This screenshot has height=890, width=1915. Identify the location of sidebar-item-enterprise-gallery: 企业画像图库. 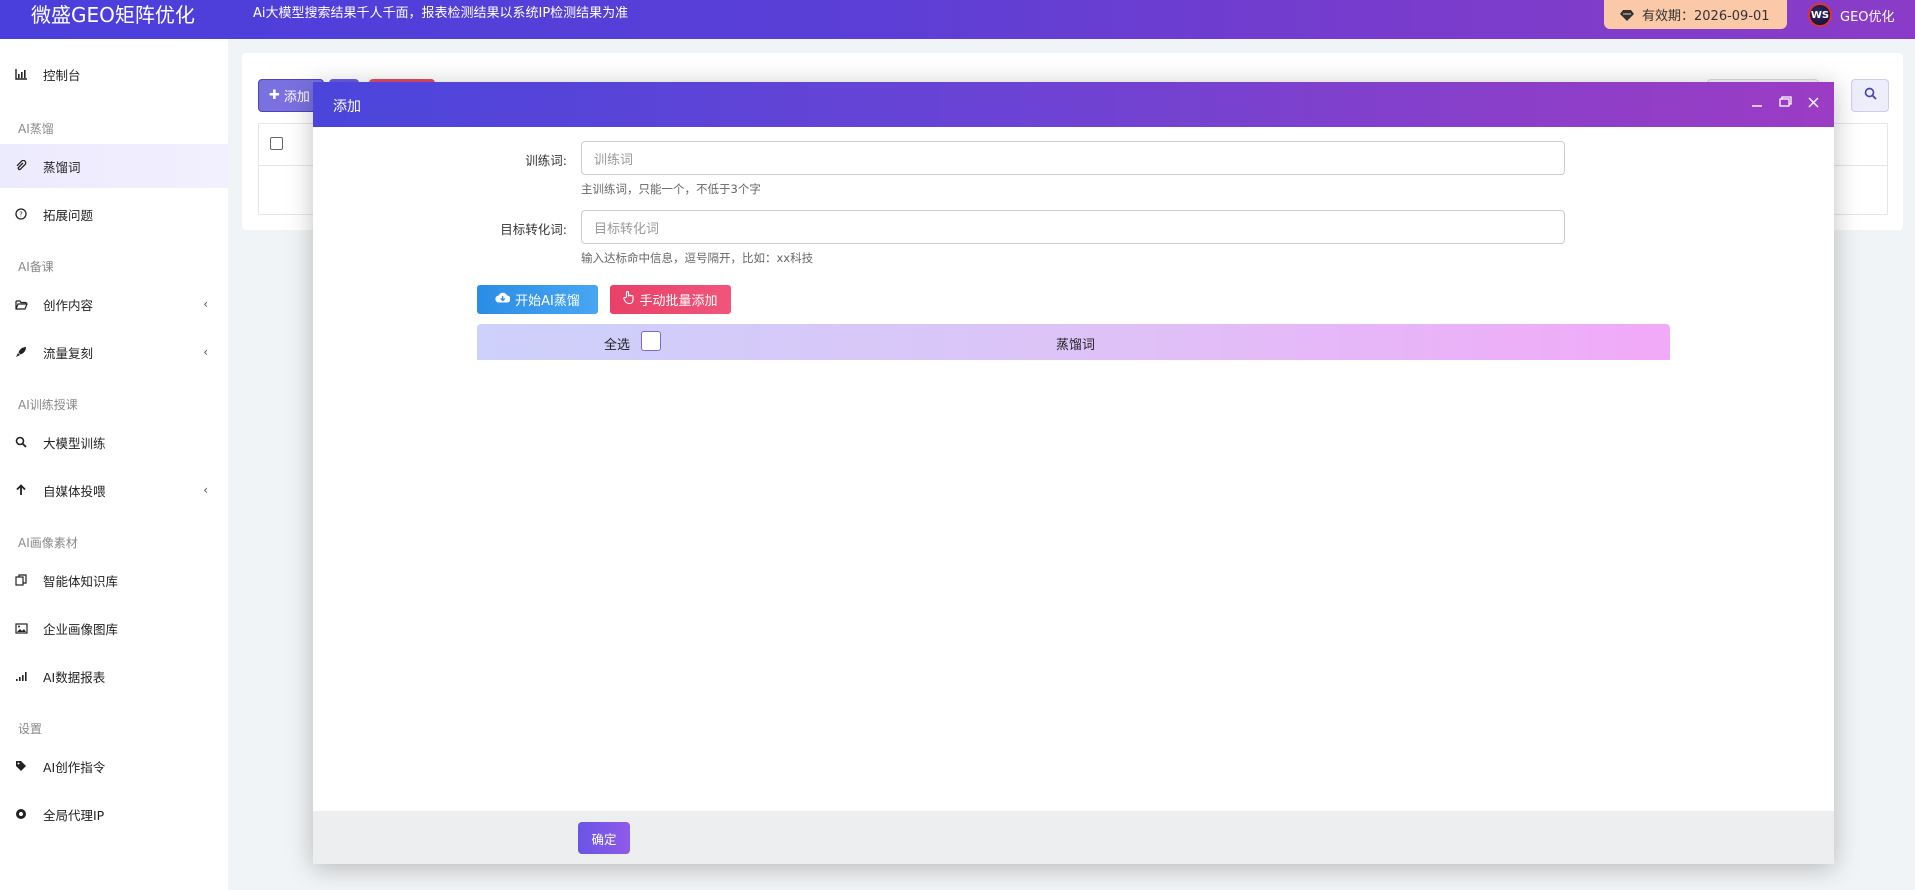
(114, 628).